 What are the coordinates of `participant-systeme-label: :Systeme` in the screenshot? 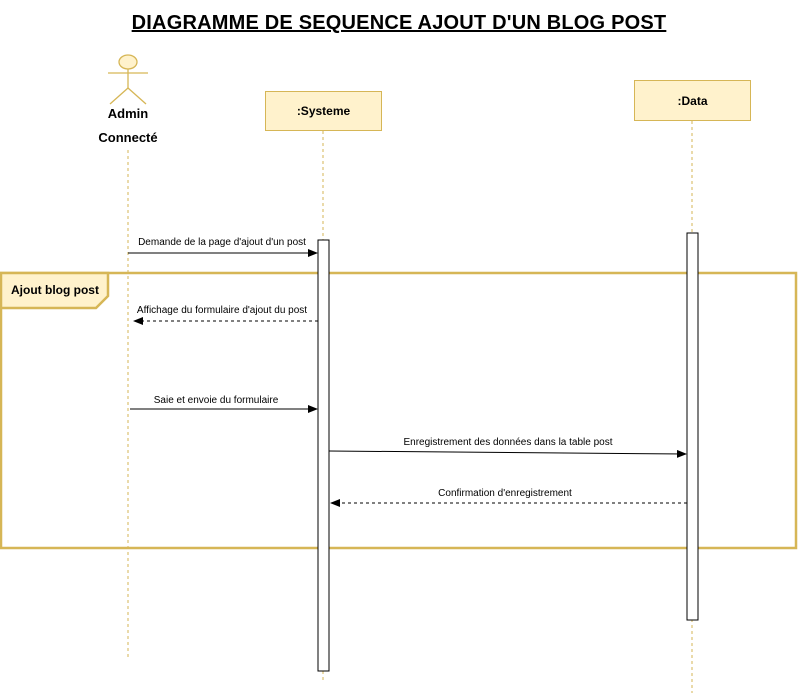 It's located at (323, 111).